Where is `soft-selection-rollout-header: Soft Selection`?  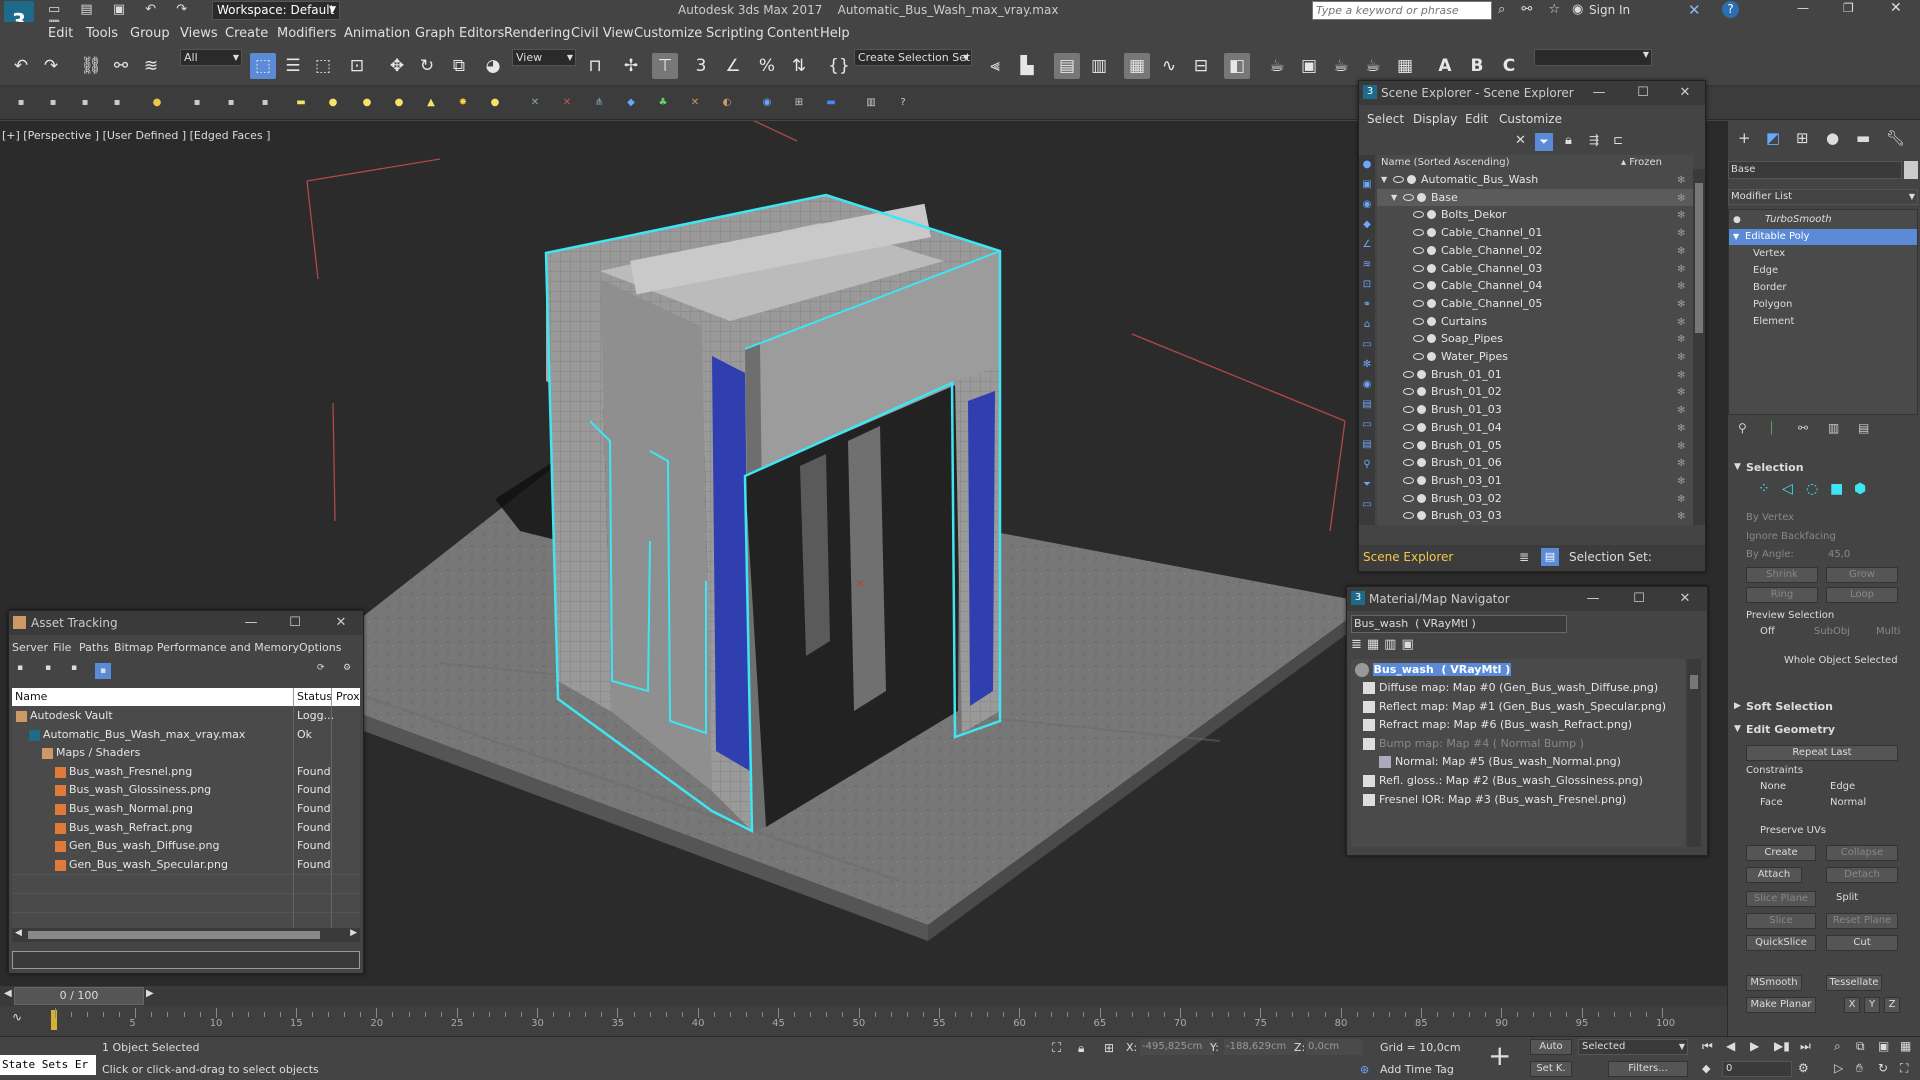 soft-selection-rollout-header: Soft Selection is located at coordinates (1789, 706).